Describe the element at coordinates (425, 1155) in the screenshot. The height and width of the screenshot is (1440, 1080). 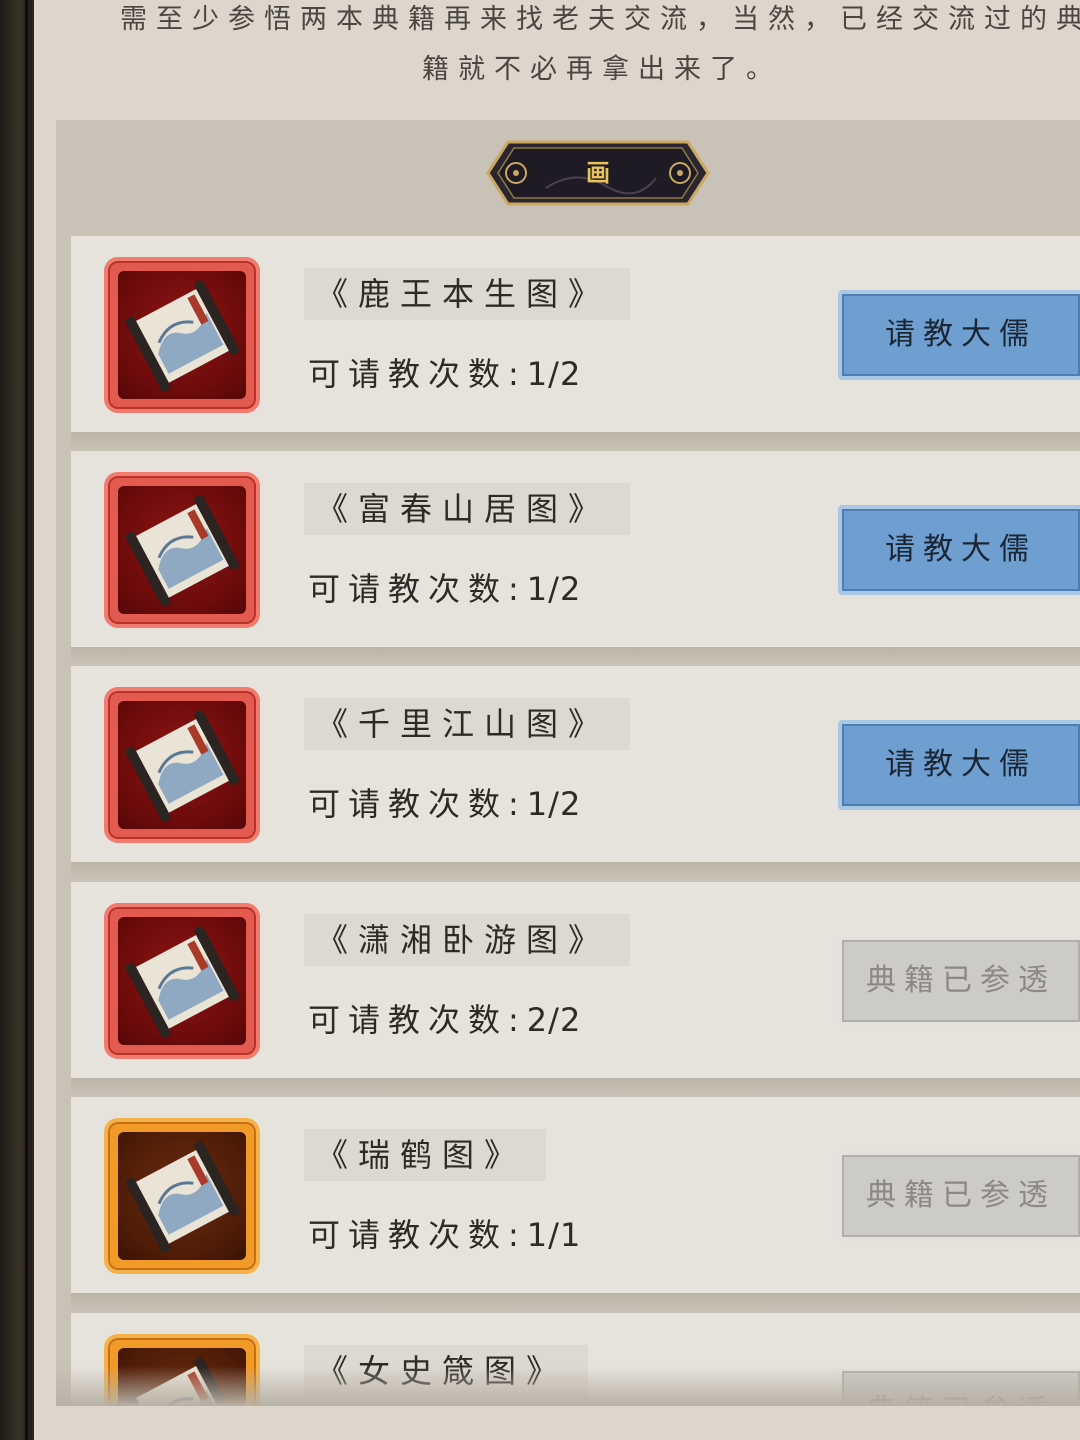
I see `book-title: 《瑞鹤图》` at that location.